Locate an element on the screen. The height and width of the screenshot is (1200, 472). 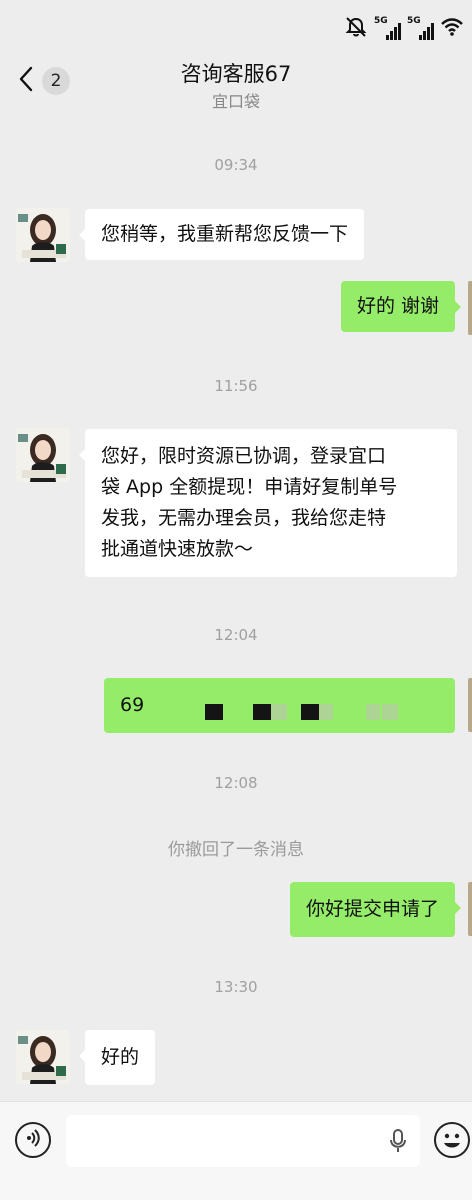
recall-notice: 你撤回了一条消息 is located at coordinates (236, 850).